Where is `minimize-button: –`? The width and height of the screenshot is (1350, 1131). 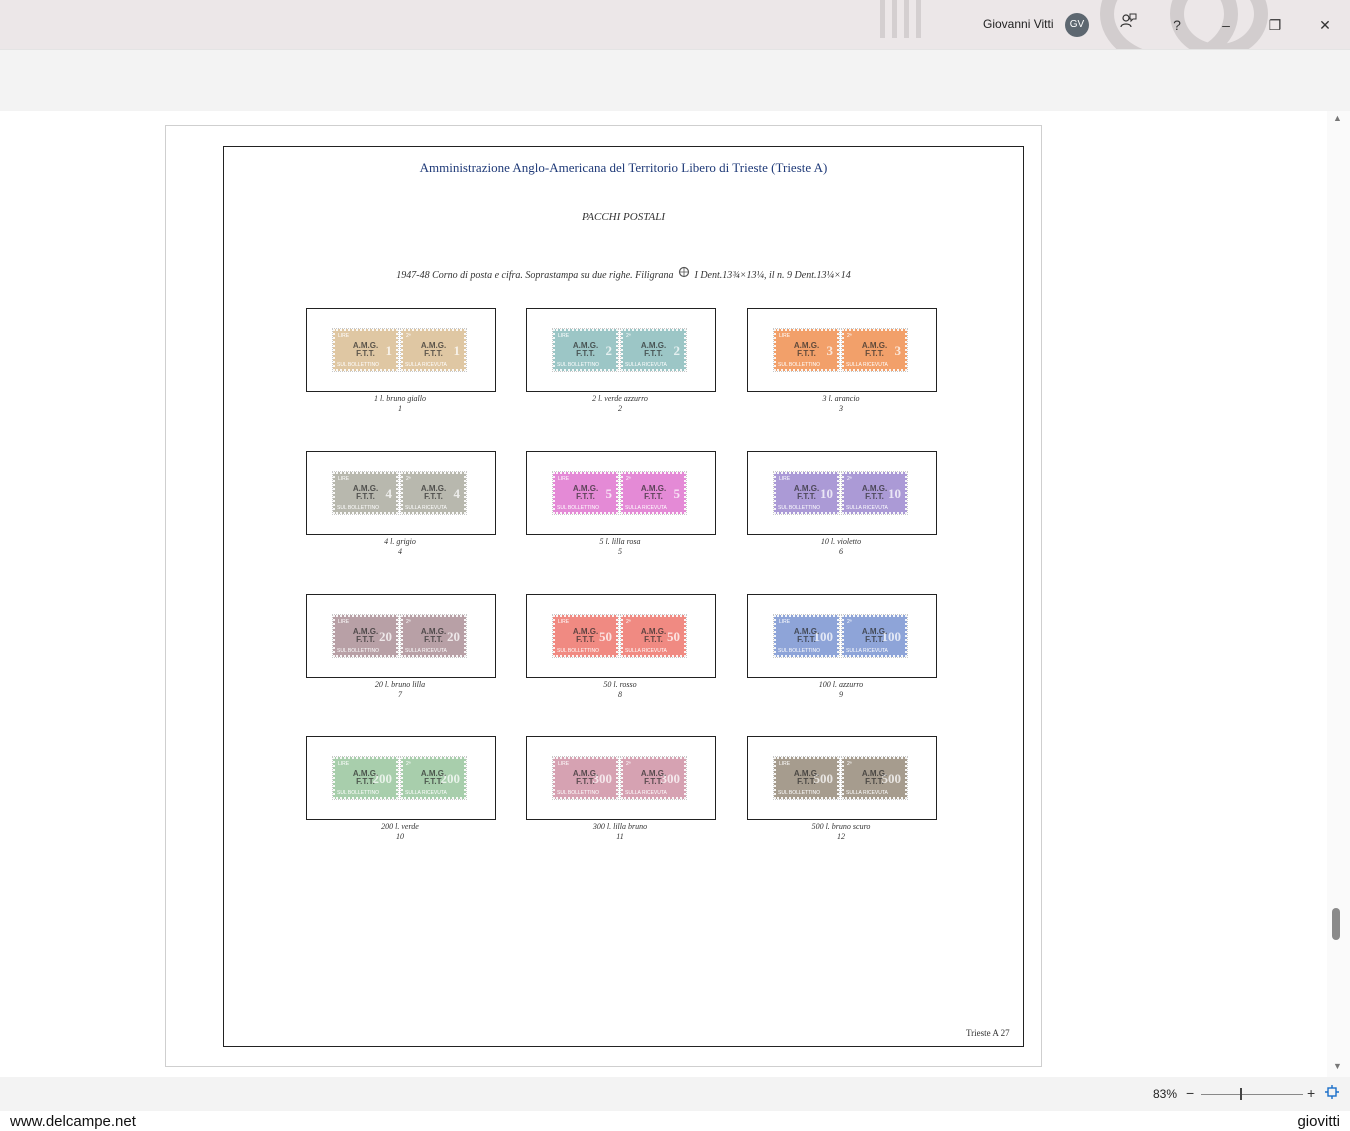 minimize-button: – is located at coordinates (1226, 25).